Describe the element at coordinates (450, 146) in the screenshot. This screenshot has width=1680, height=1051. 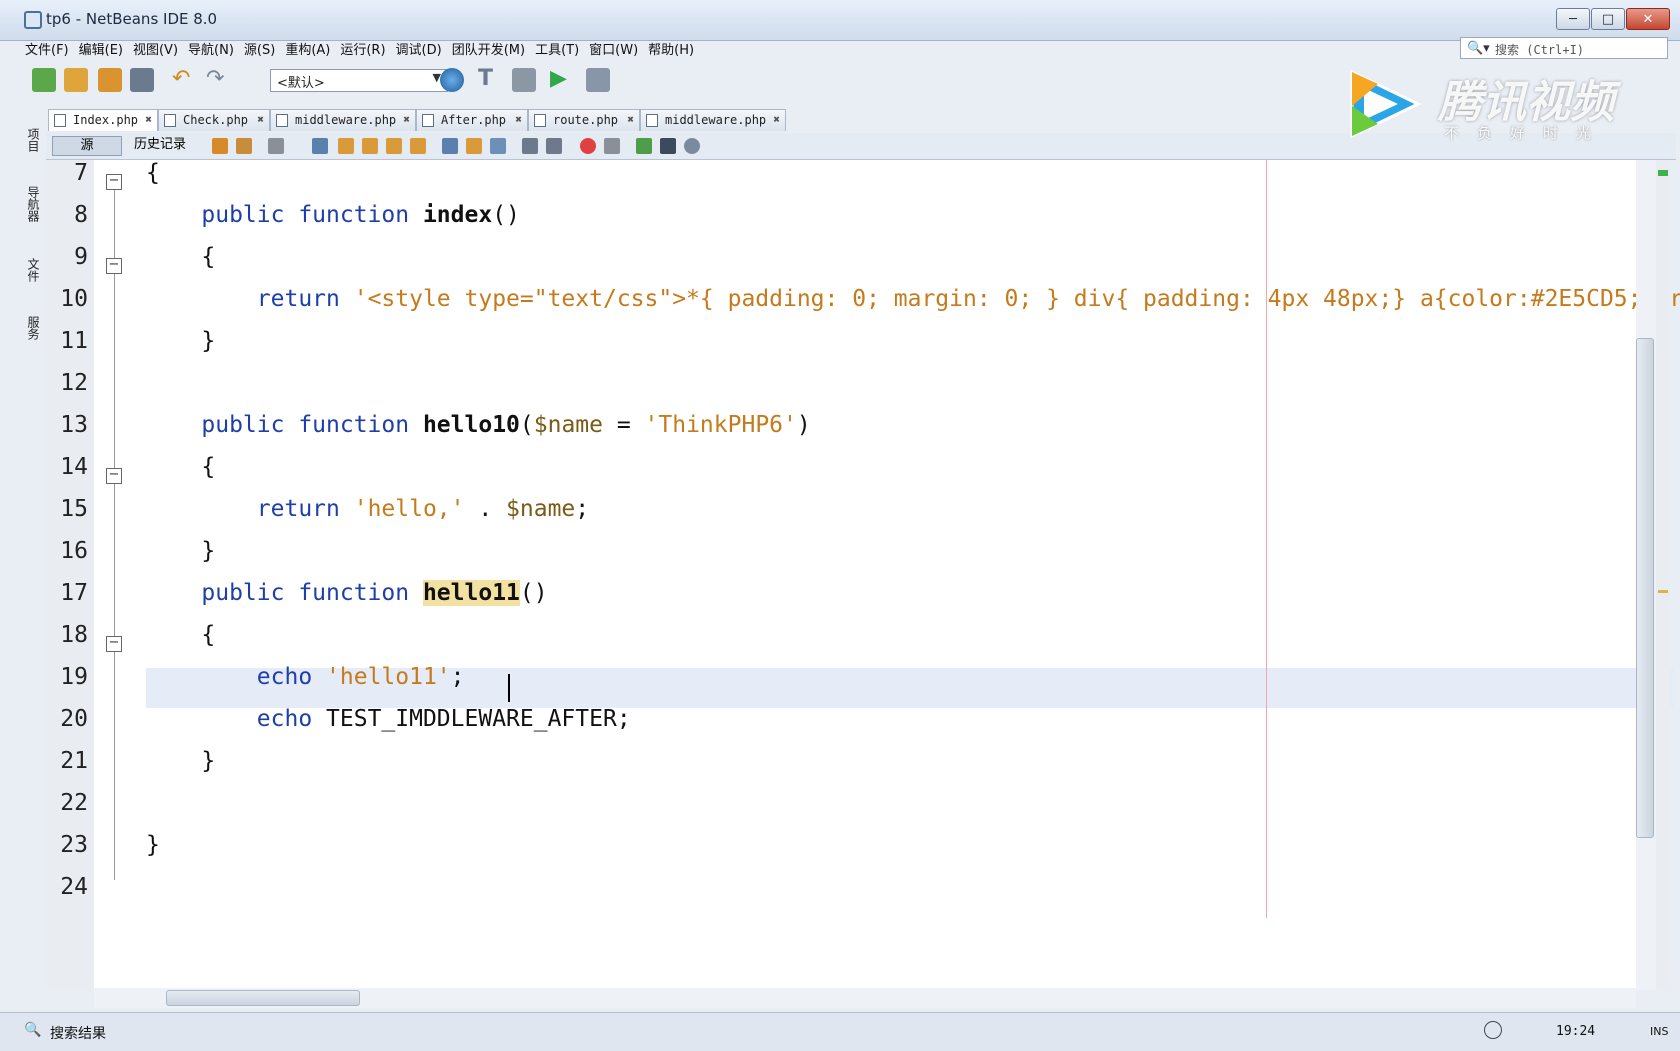
I see `previous-bookmark-icon` at that location.